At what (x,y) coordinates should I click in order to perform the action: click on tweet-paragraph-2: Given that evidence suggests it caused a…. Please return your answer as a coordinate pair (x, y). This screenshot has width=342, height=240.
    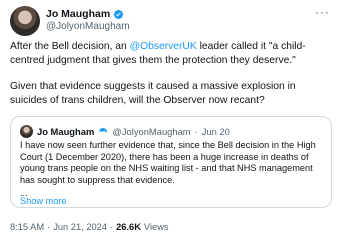
    Looking at the image, I should click on (153, 93).